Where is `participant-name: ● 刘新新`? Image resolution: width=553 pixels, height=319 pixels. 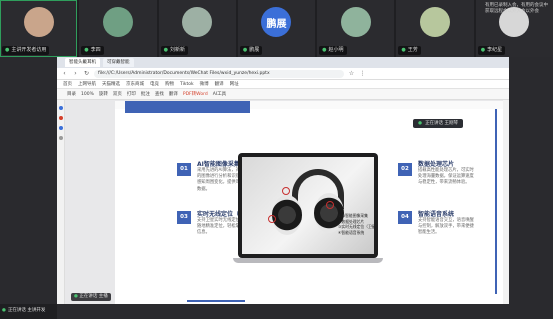 participant-name: ● 刘新新 is located at coordinates (174, 50).